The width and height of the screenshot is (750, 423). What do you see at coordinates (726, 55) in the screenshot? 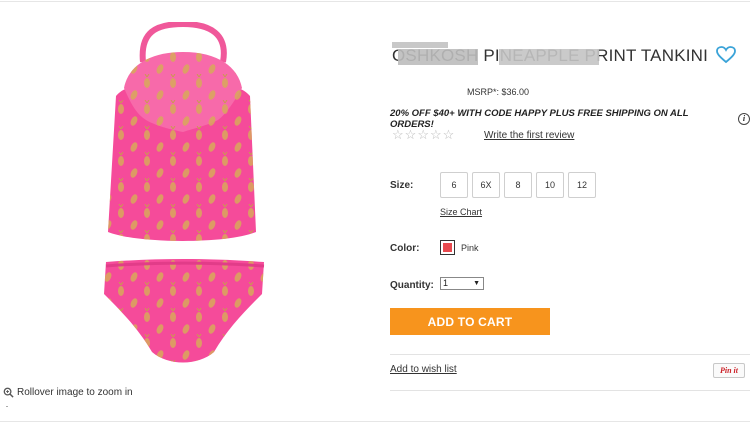
I see `heart-icon` at bounding box center [726, 55].